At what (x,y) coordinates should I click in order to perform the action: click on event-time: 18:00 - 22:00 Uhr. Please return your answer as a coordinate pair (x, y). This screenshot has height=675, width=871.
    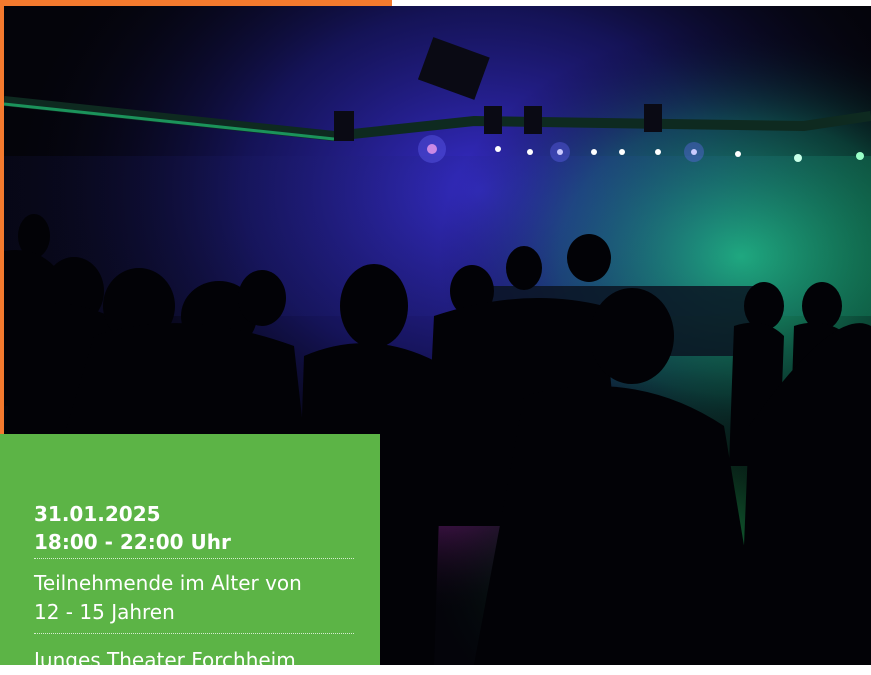
    Looking at the image, I should click on (132, 542).